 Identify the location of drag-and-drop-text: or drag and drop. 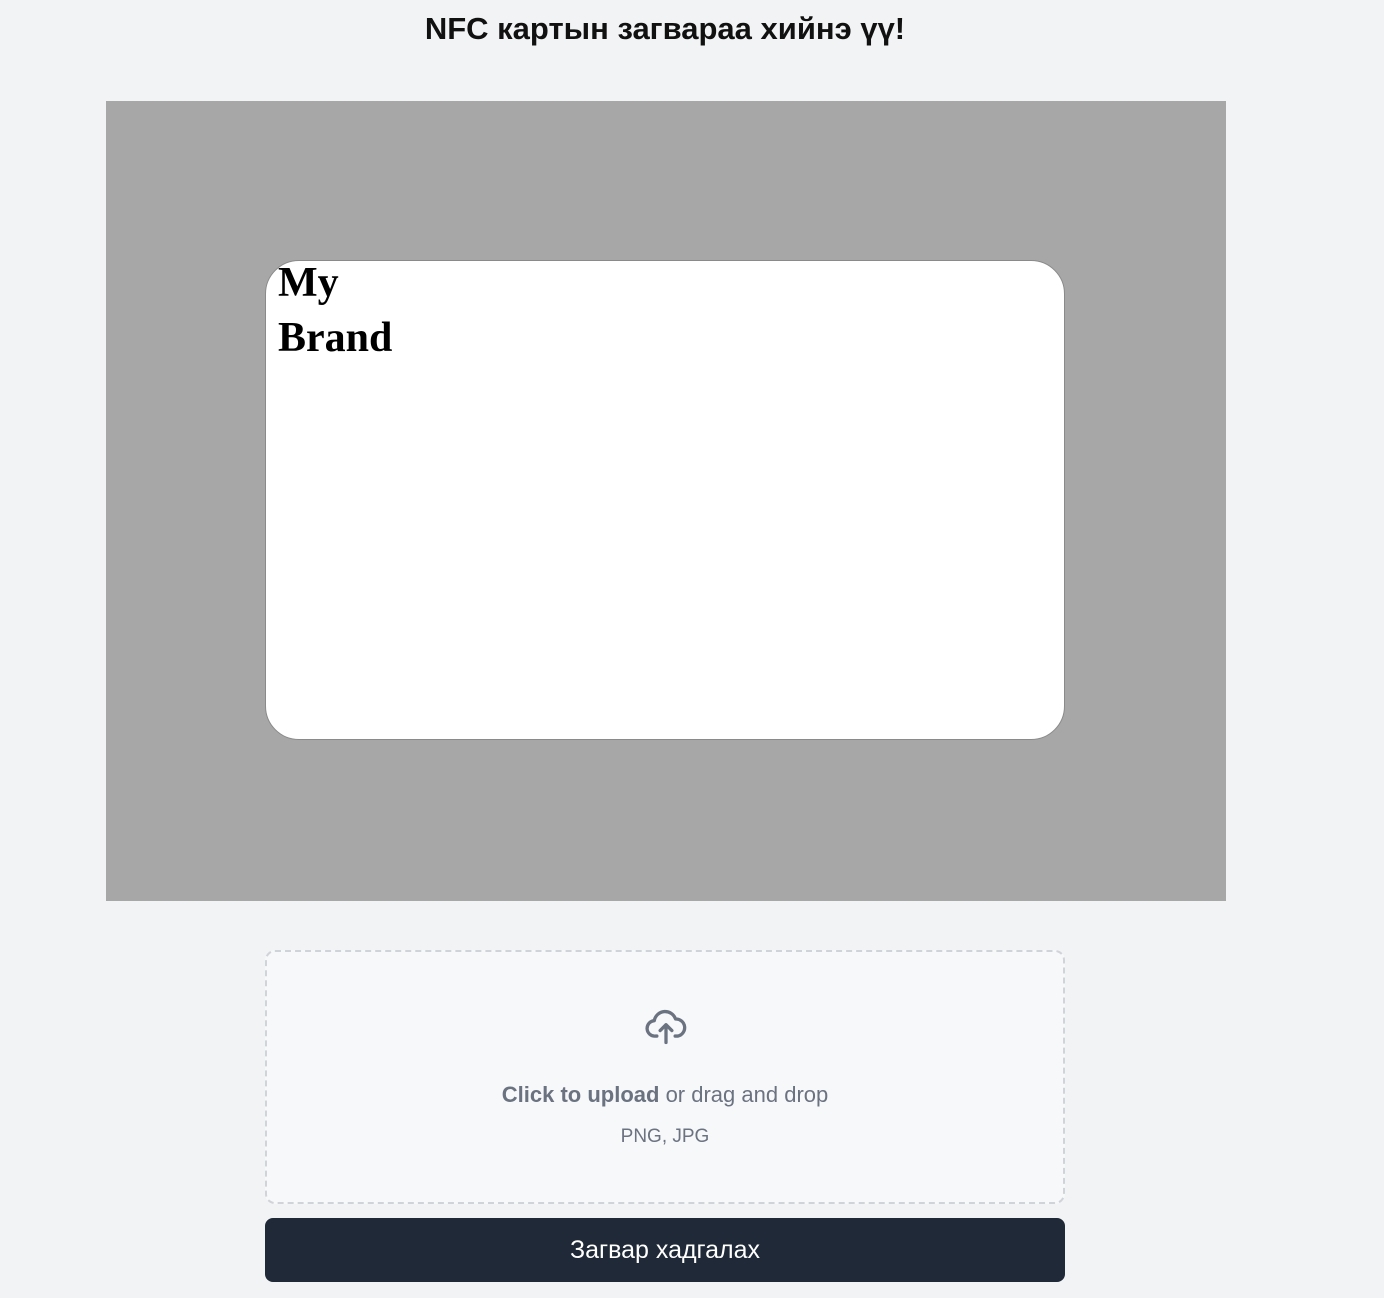
(744, 1094).